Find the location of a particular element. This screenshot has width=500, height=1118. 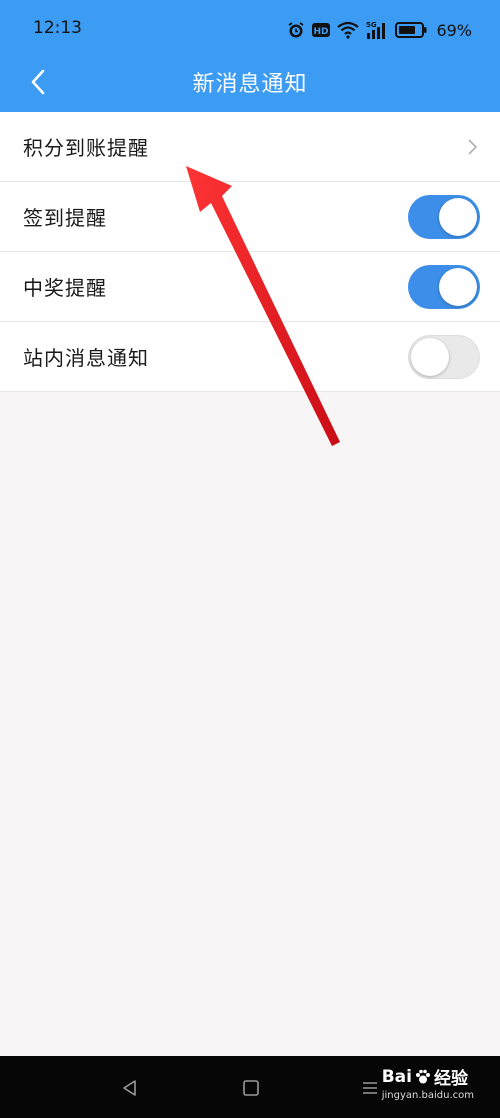

system-back-button is located at coordinates (130, 1088).